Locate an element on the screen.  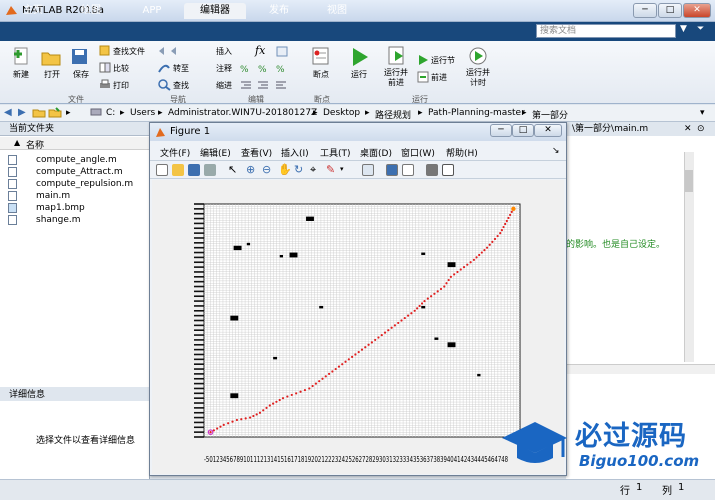
find-button: 查找 is located at coordinates (181, 85).